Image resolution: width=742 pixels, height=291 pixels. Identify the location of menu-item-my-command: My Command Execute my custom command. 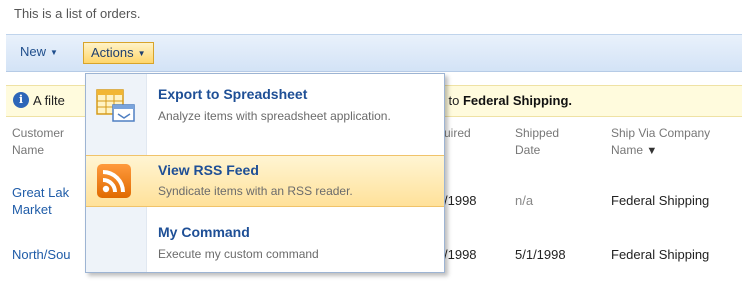
(265, 242).